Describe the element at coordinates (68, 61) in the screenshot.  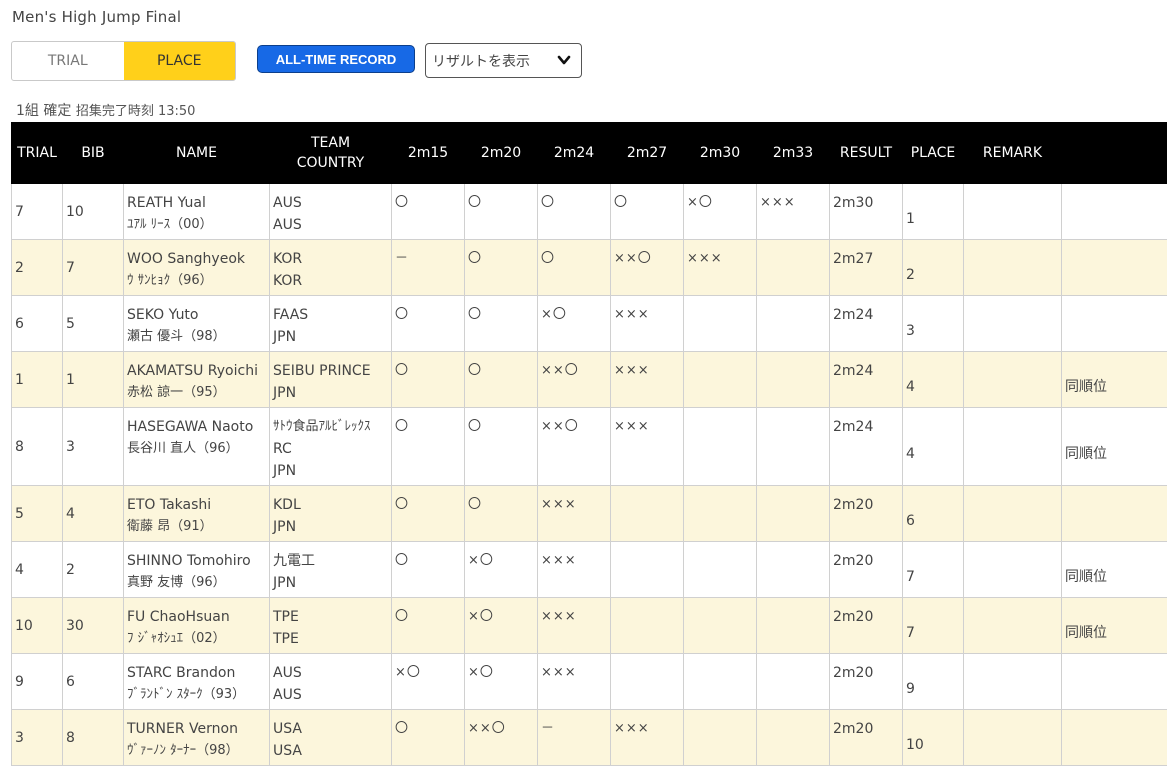
I see `toggle-trial-button: TRIAL` at that location.